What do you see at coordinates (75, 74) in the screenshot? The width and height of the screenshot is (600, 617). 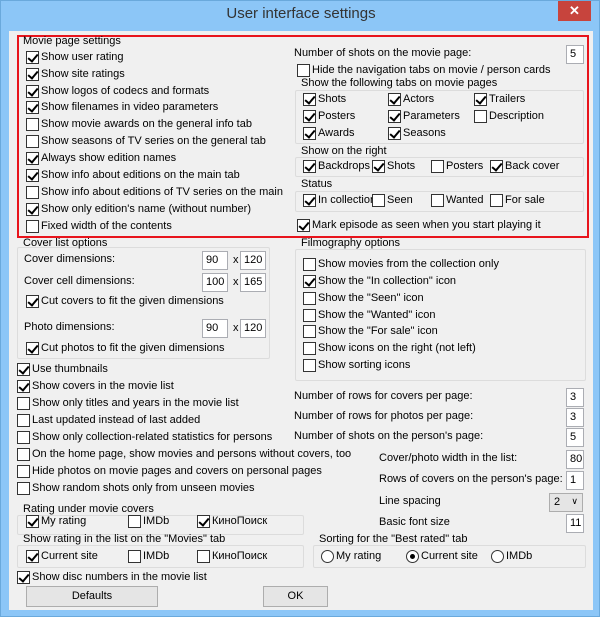 I see `checkbox-show-site-ratings: Show site ratings` at bounding box center [75, 74].